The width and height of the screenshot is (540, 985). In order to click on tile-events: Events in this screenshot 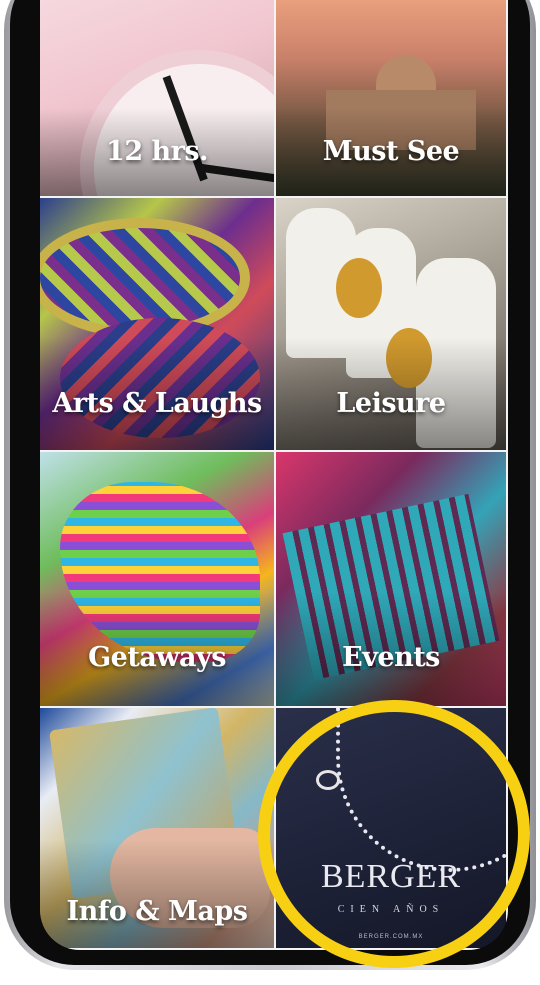, I will do `click(392, 580)`.